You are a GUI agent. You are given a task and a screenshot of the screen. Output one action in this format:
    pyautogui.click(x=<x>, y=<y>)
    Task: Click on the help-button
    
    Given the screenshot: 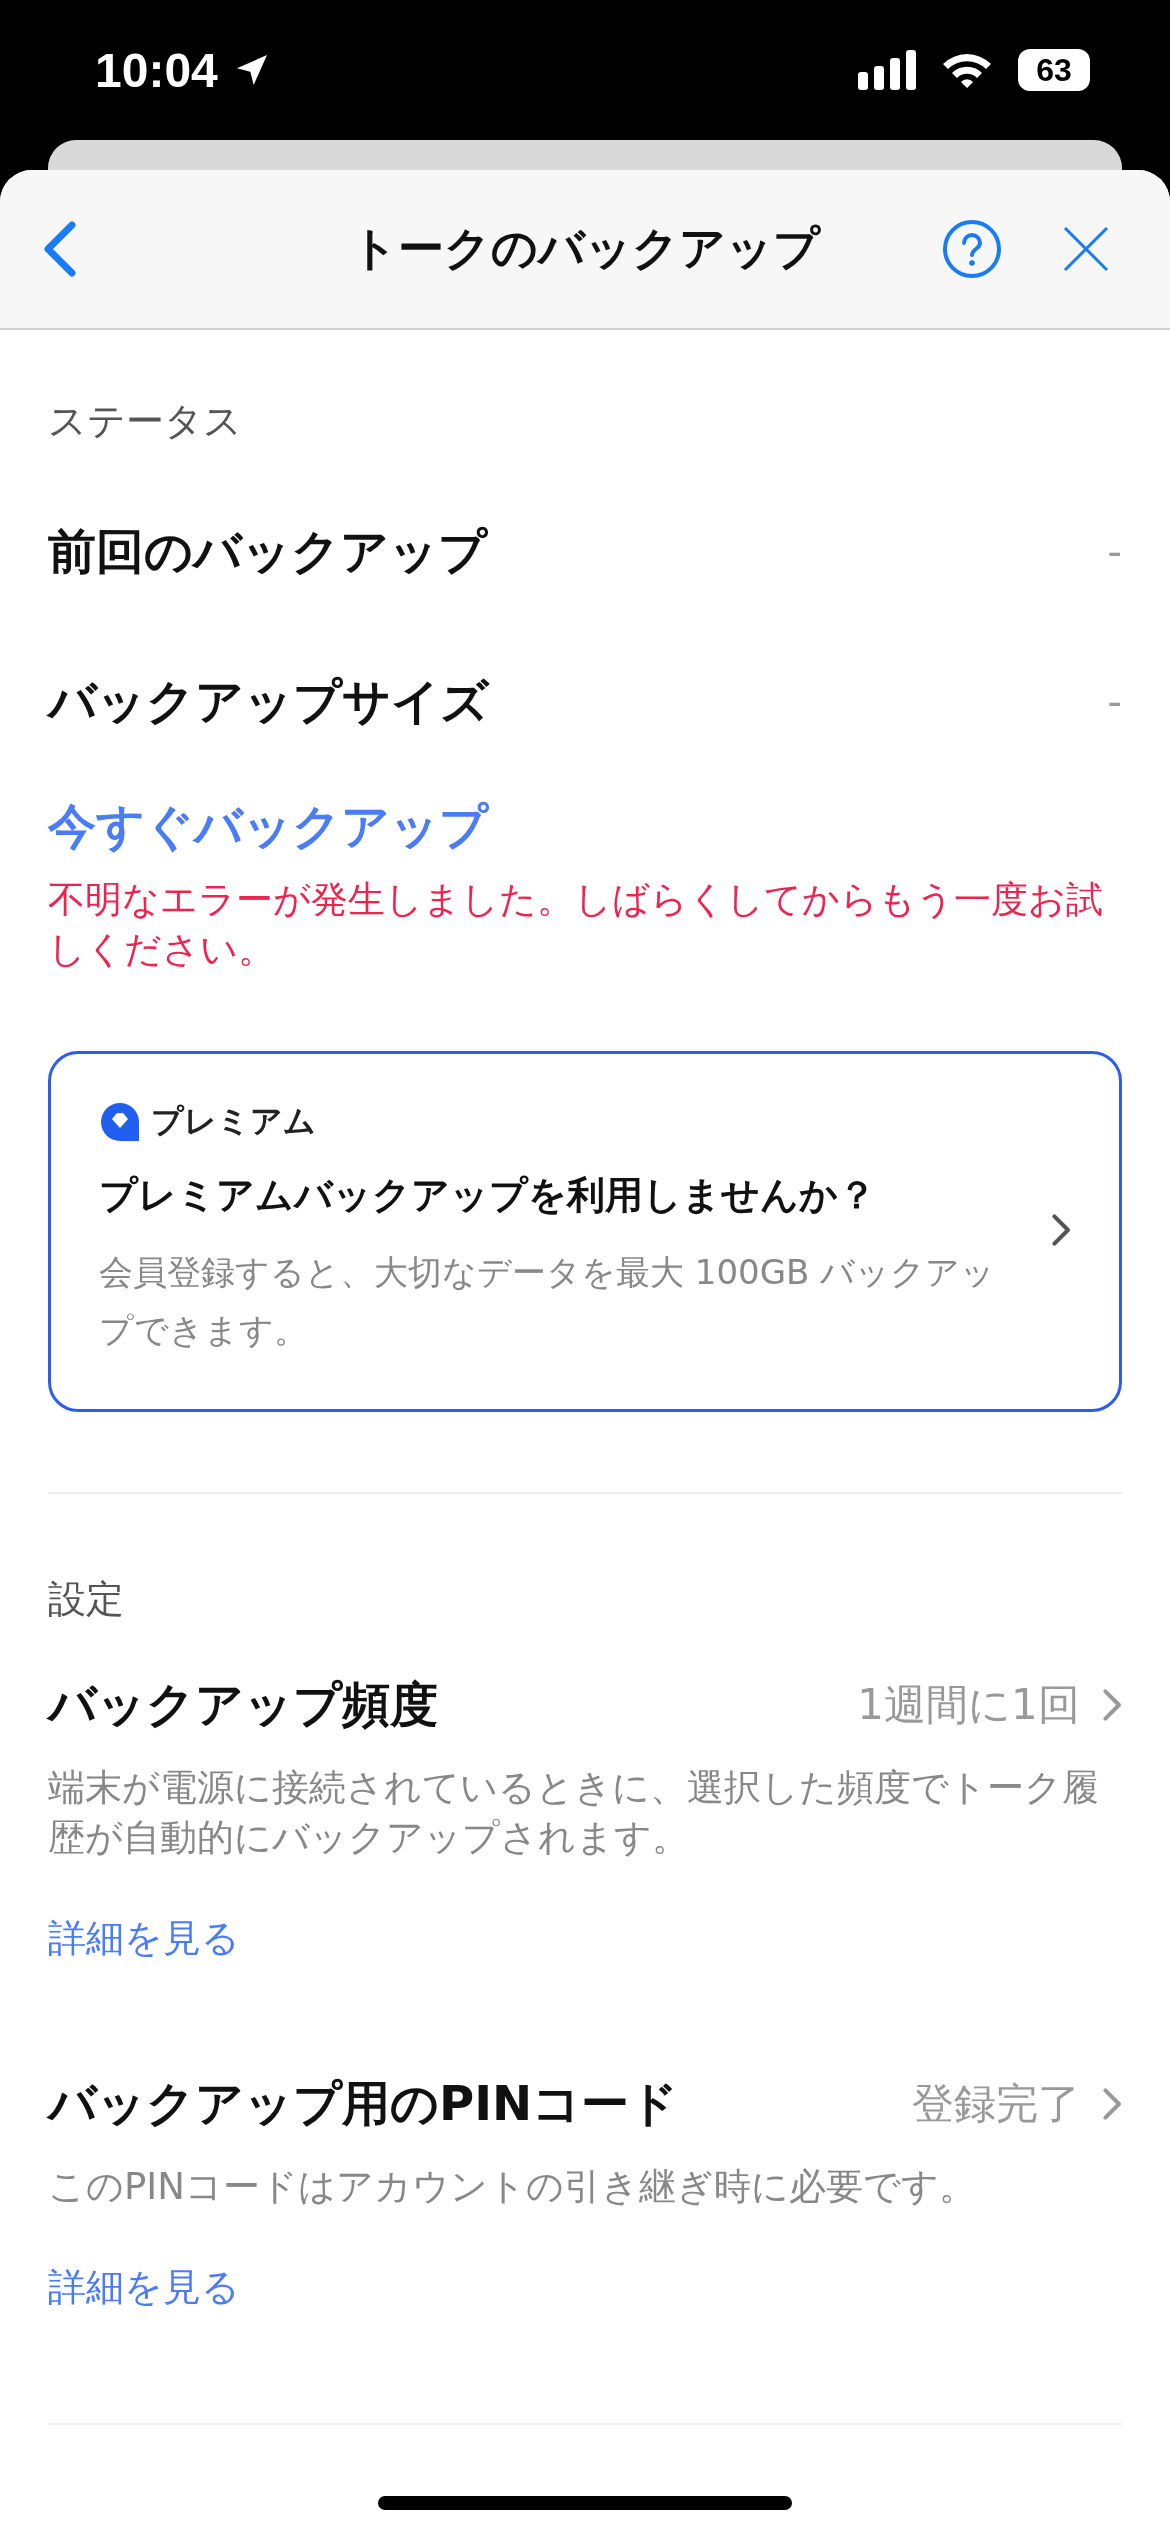 What is the action you would take?
    pyautogui.click(x=972, y=249)
    